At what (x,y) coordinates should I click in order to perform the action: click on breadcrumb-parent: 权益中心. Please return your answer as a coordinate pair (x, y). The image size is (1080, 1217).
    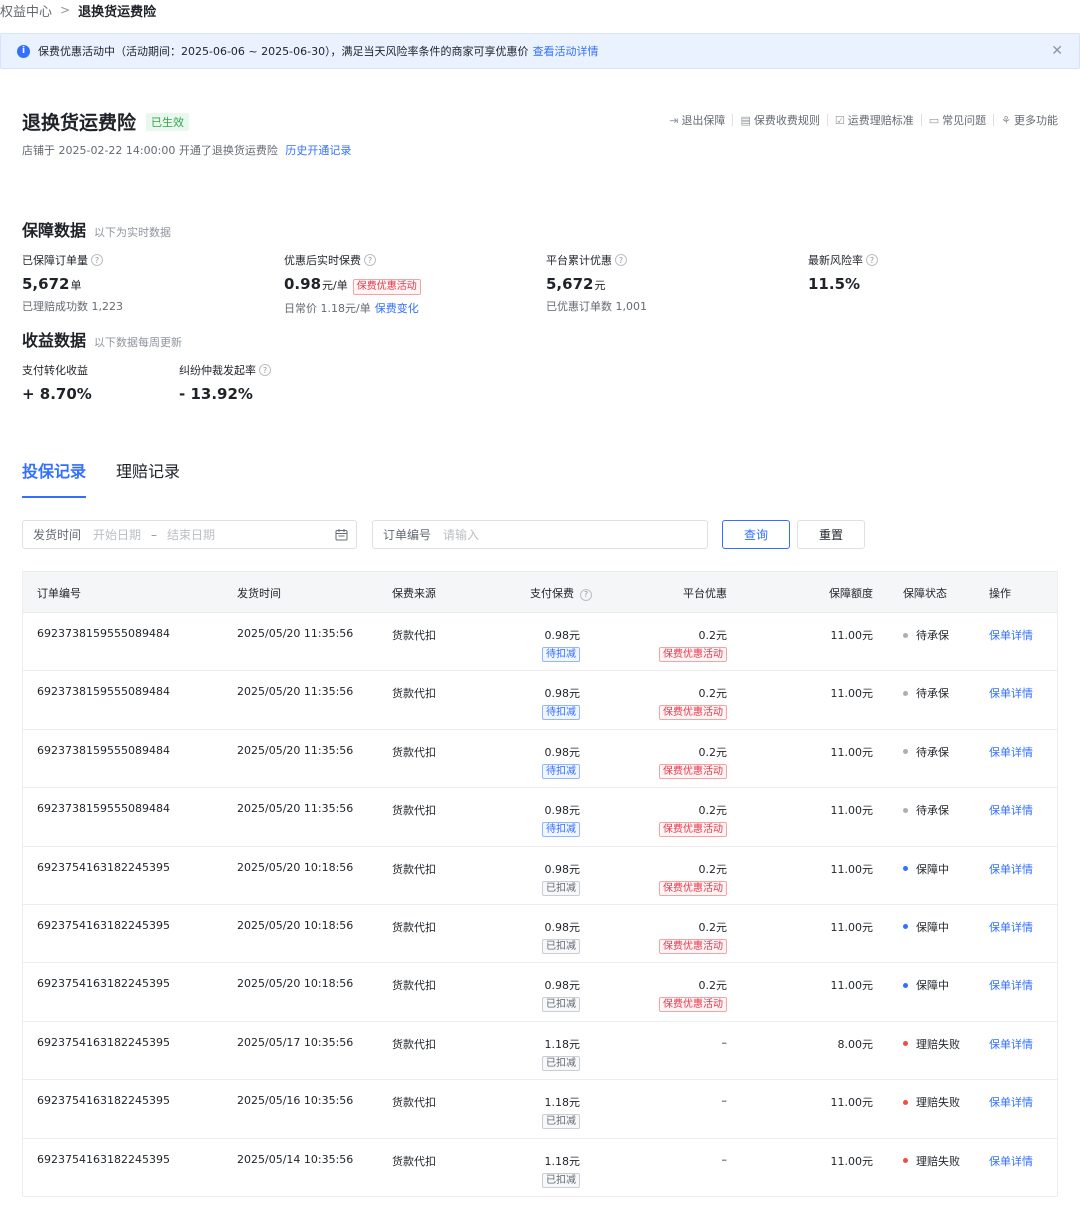
    Looking at the image, I should click on (26, 10).